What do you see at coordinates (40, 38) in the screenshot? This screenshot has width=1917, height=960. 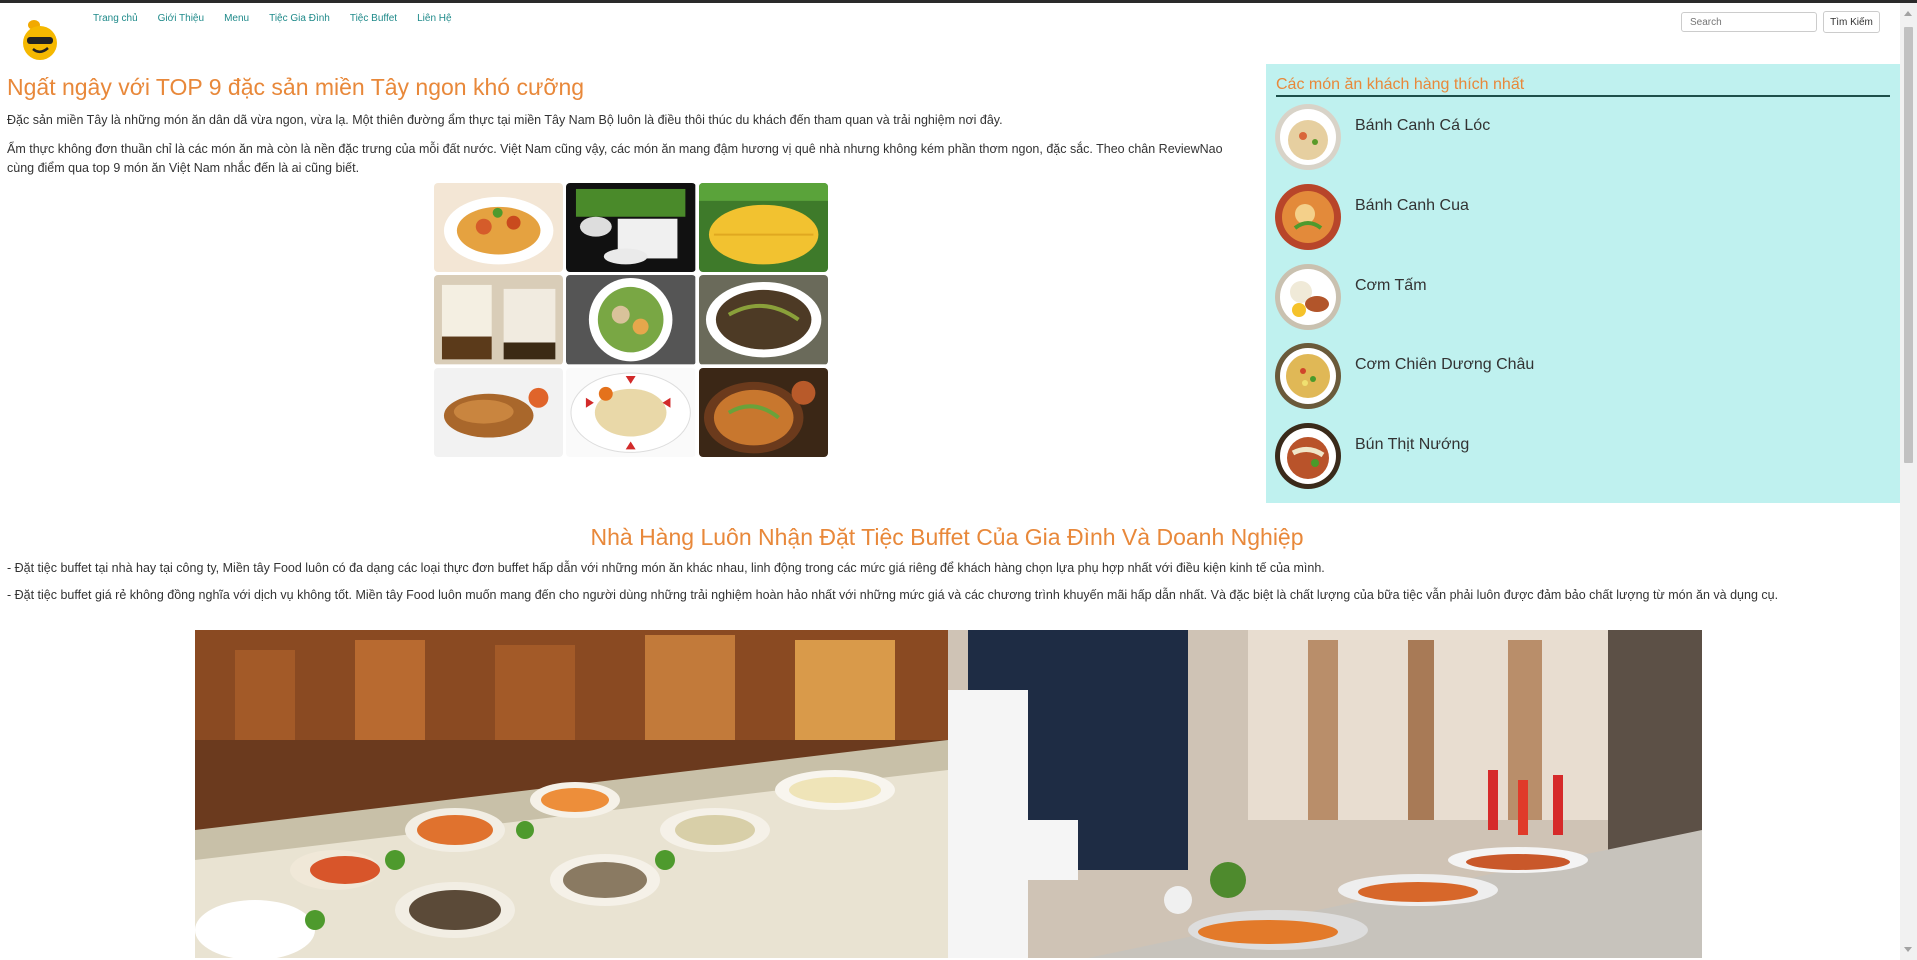 I see `logo-icon` at bounding box center [40, 38].